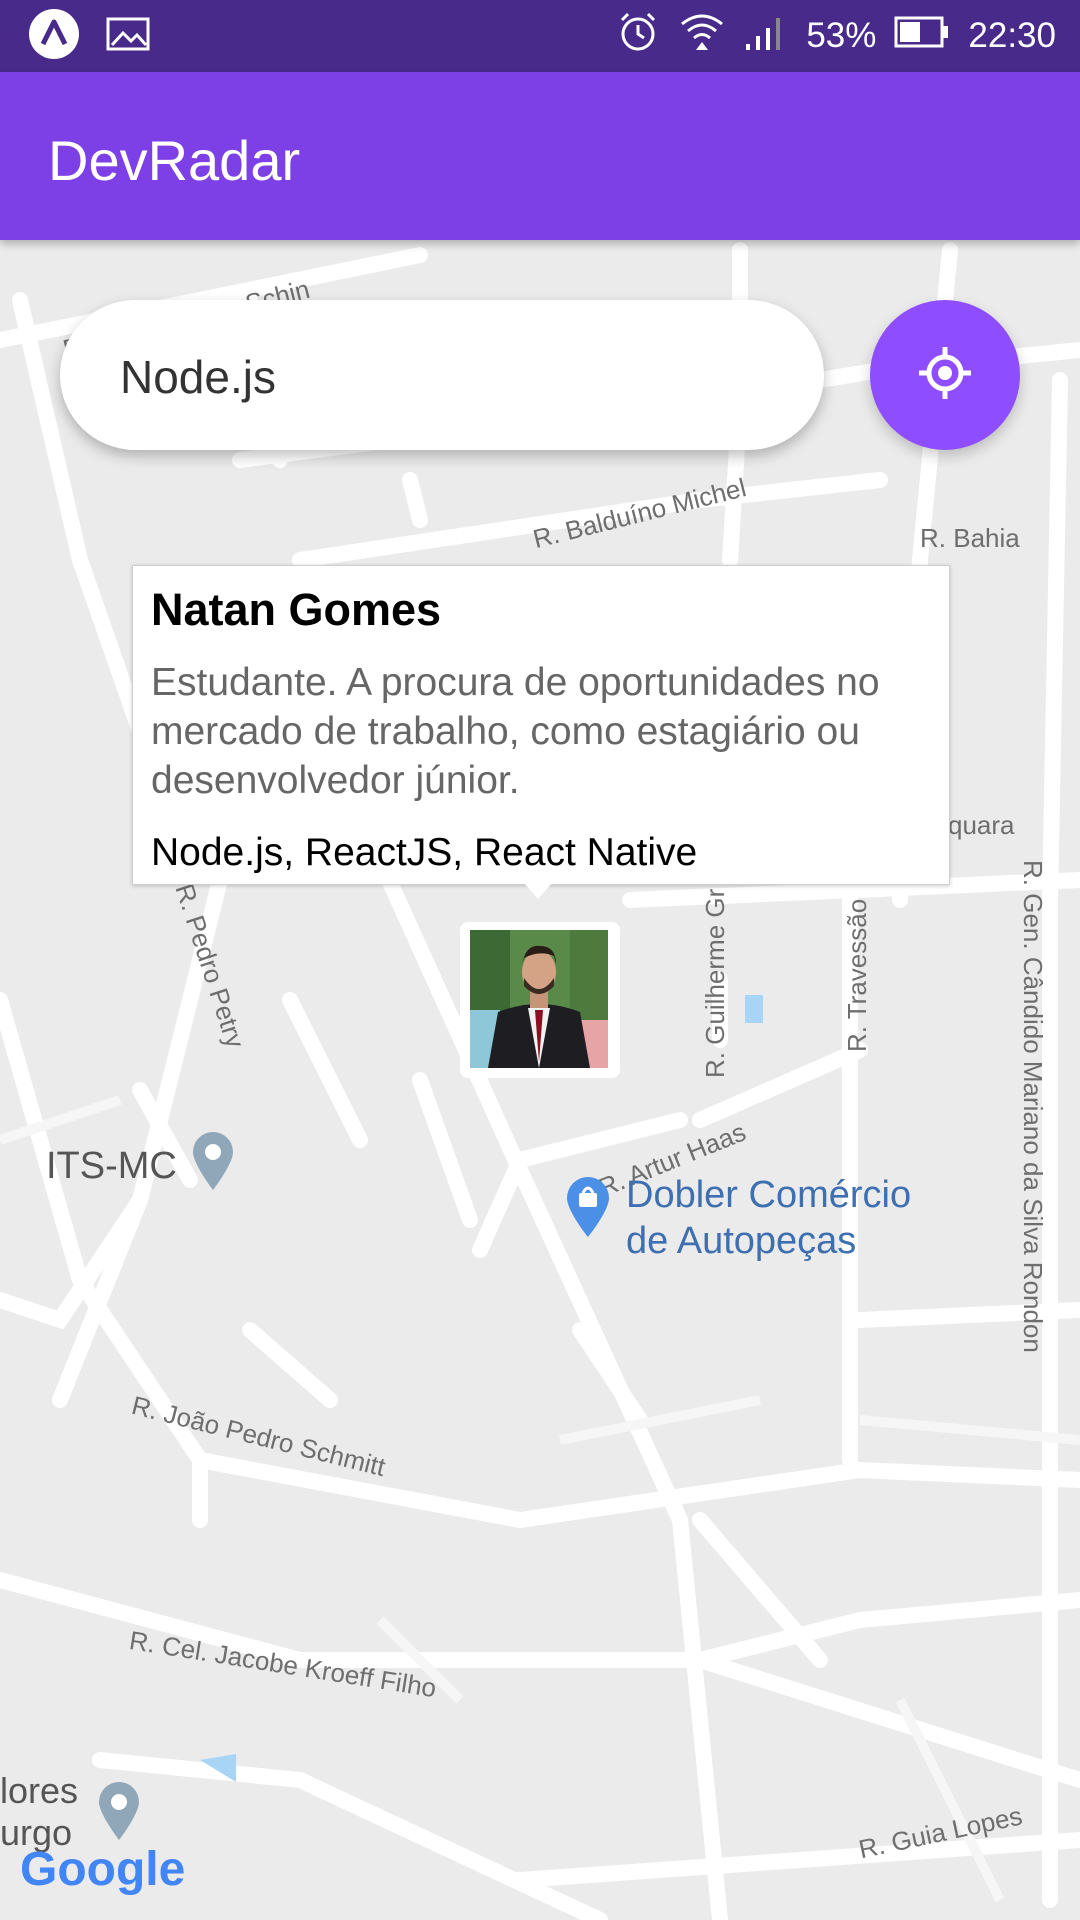 This screenshot has width=1080, height=1920. I want to click on search-input: Node.js, so click(442, 375).